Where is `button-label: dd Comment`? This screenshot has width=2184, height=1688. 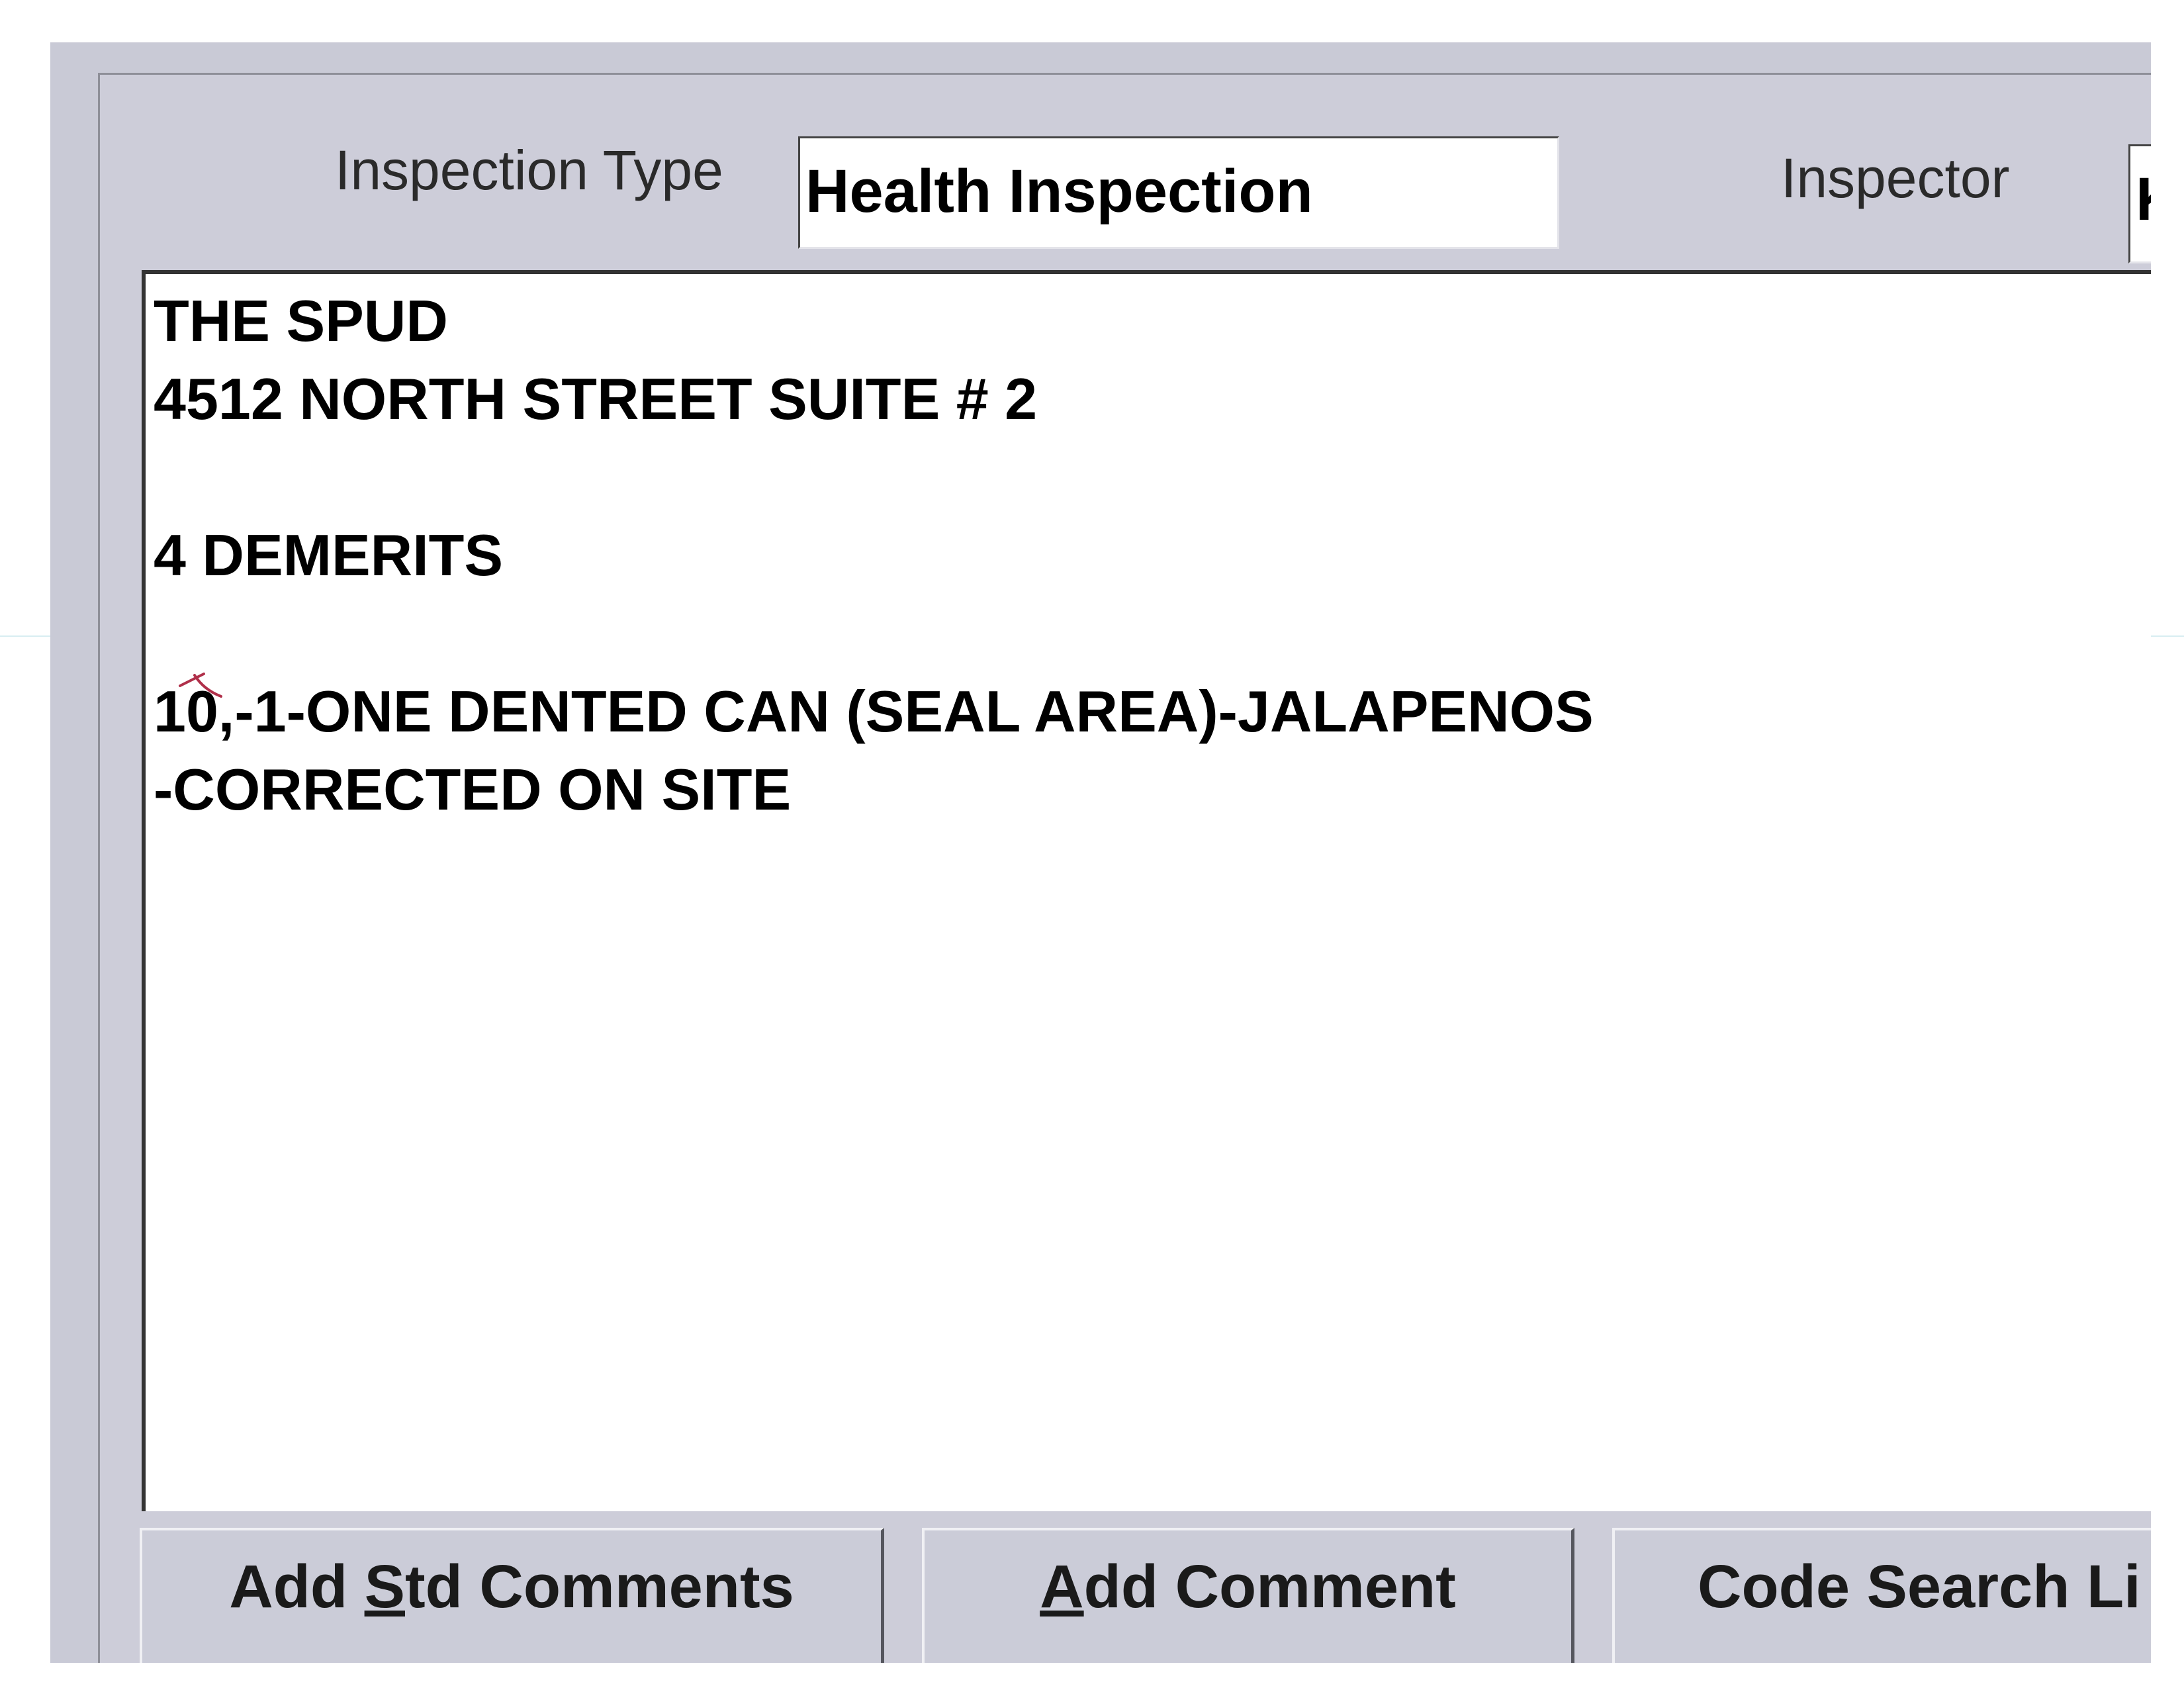
button-label: dd Comment is located at coordinates (1269, 1586).